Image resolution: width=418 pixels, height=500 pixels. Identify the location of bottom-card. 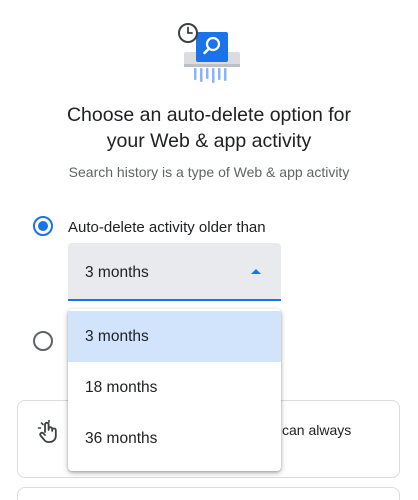
(208, 493).